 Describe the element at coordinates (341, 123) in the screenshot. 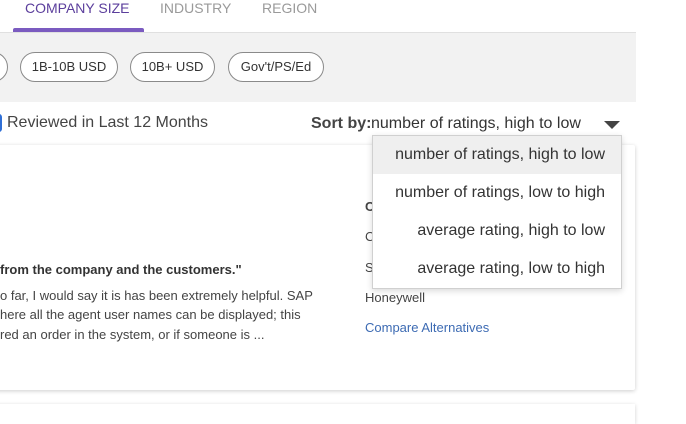

I see `sort-label: Sort by:` at that location.